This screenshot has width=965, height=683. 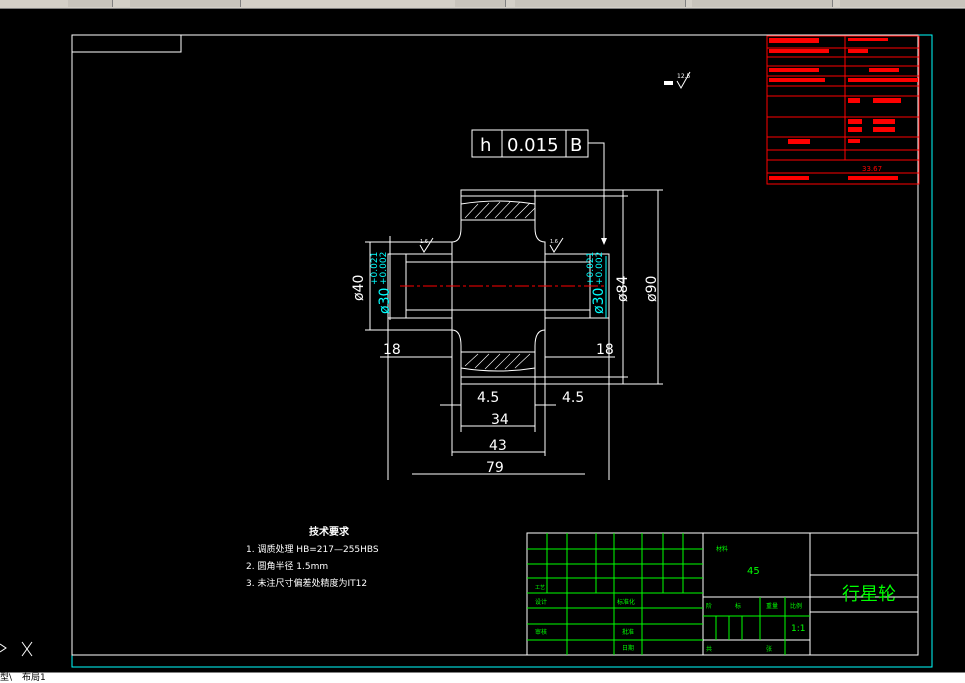 I want to click on weight-label: 重量, so click(x=772, y=606).